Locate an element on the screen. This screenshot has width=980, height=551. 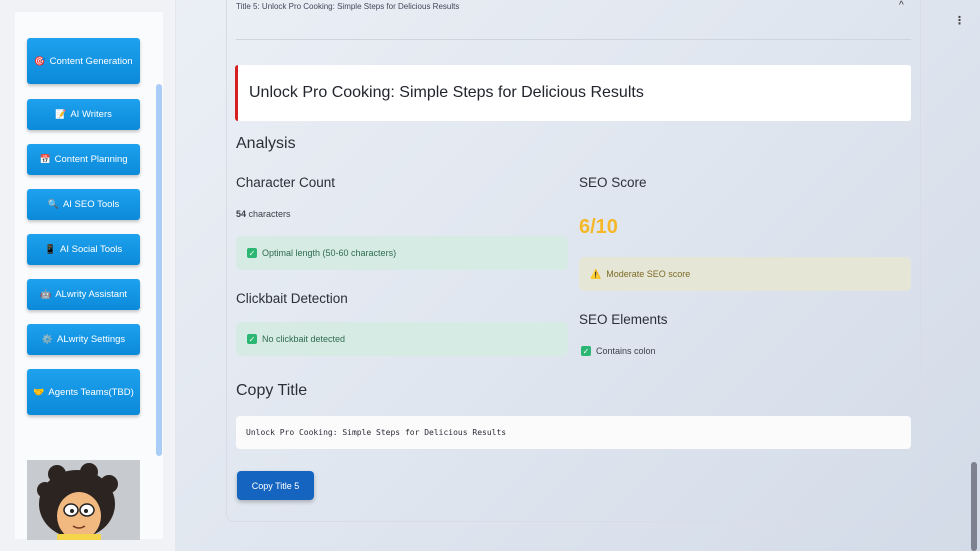
magnifier-icon: 🔍 is located at coordinates (53, 204).